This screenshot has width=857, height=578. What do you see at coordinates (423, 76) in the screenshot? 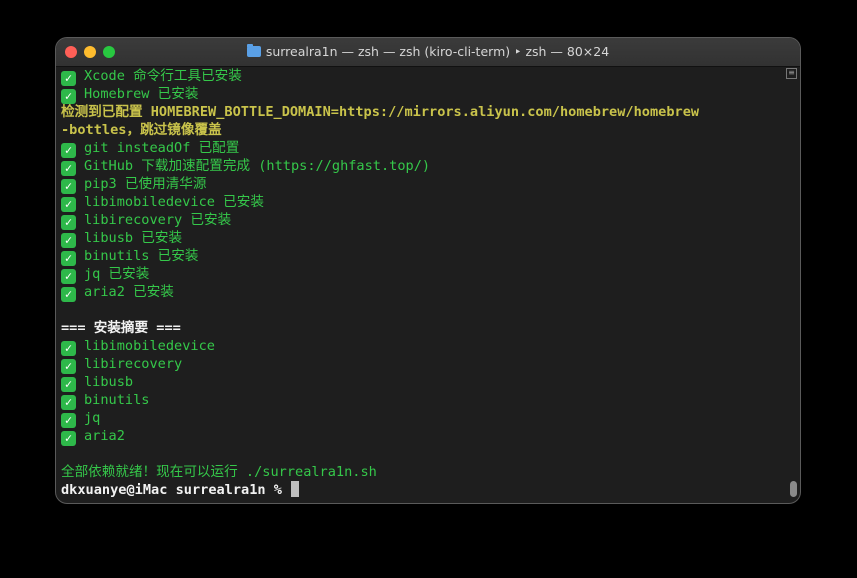
I see `terminal-line: ✓ Xcode 命令行工具已安装` at bounding box center [423, 76].